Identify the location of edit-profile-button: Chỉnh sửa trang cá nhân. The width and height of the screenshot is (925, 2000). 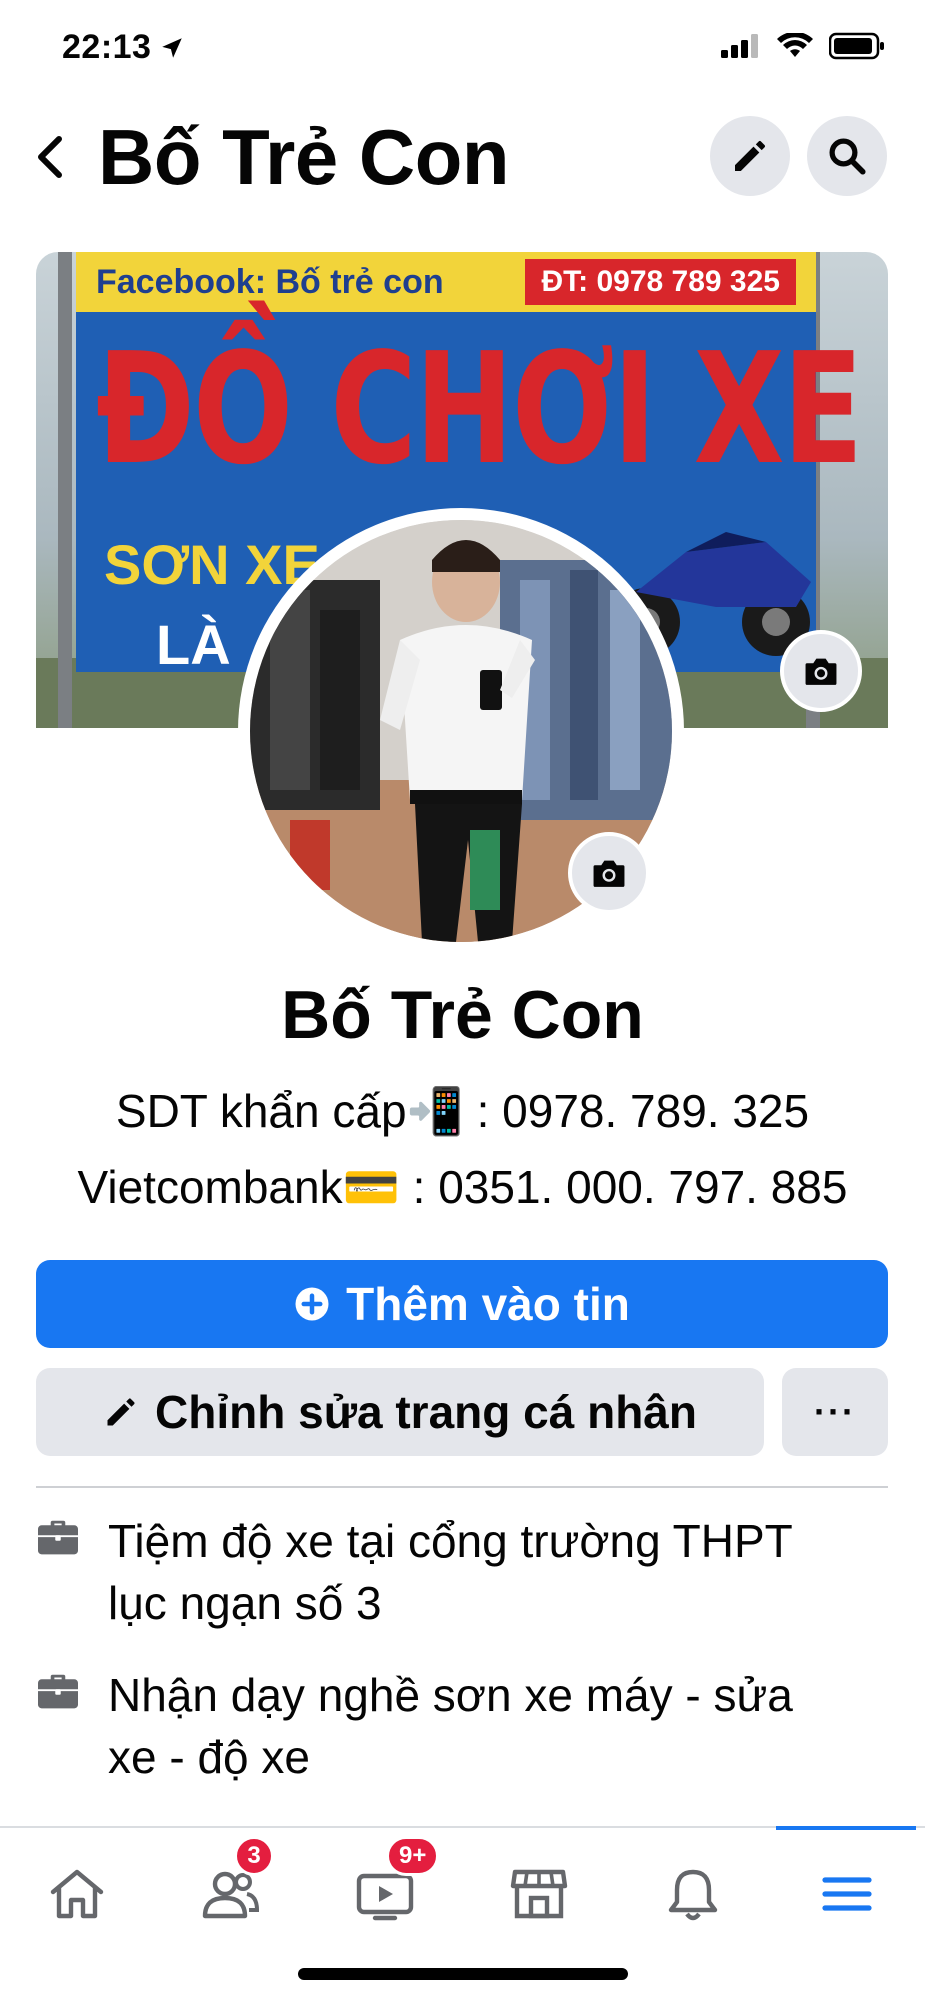
(400, 1412).